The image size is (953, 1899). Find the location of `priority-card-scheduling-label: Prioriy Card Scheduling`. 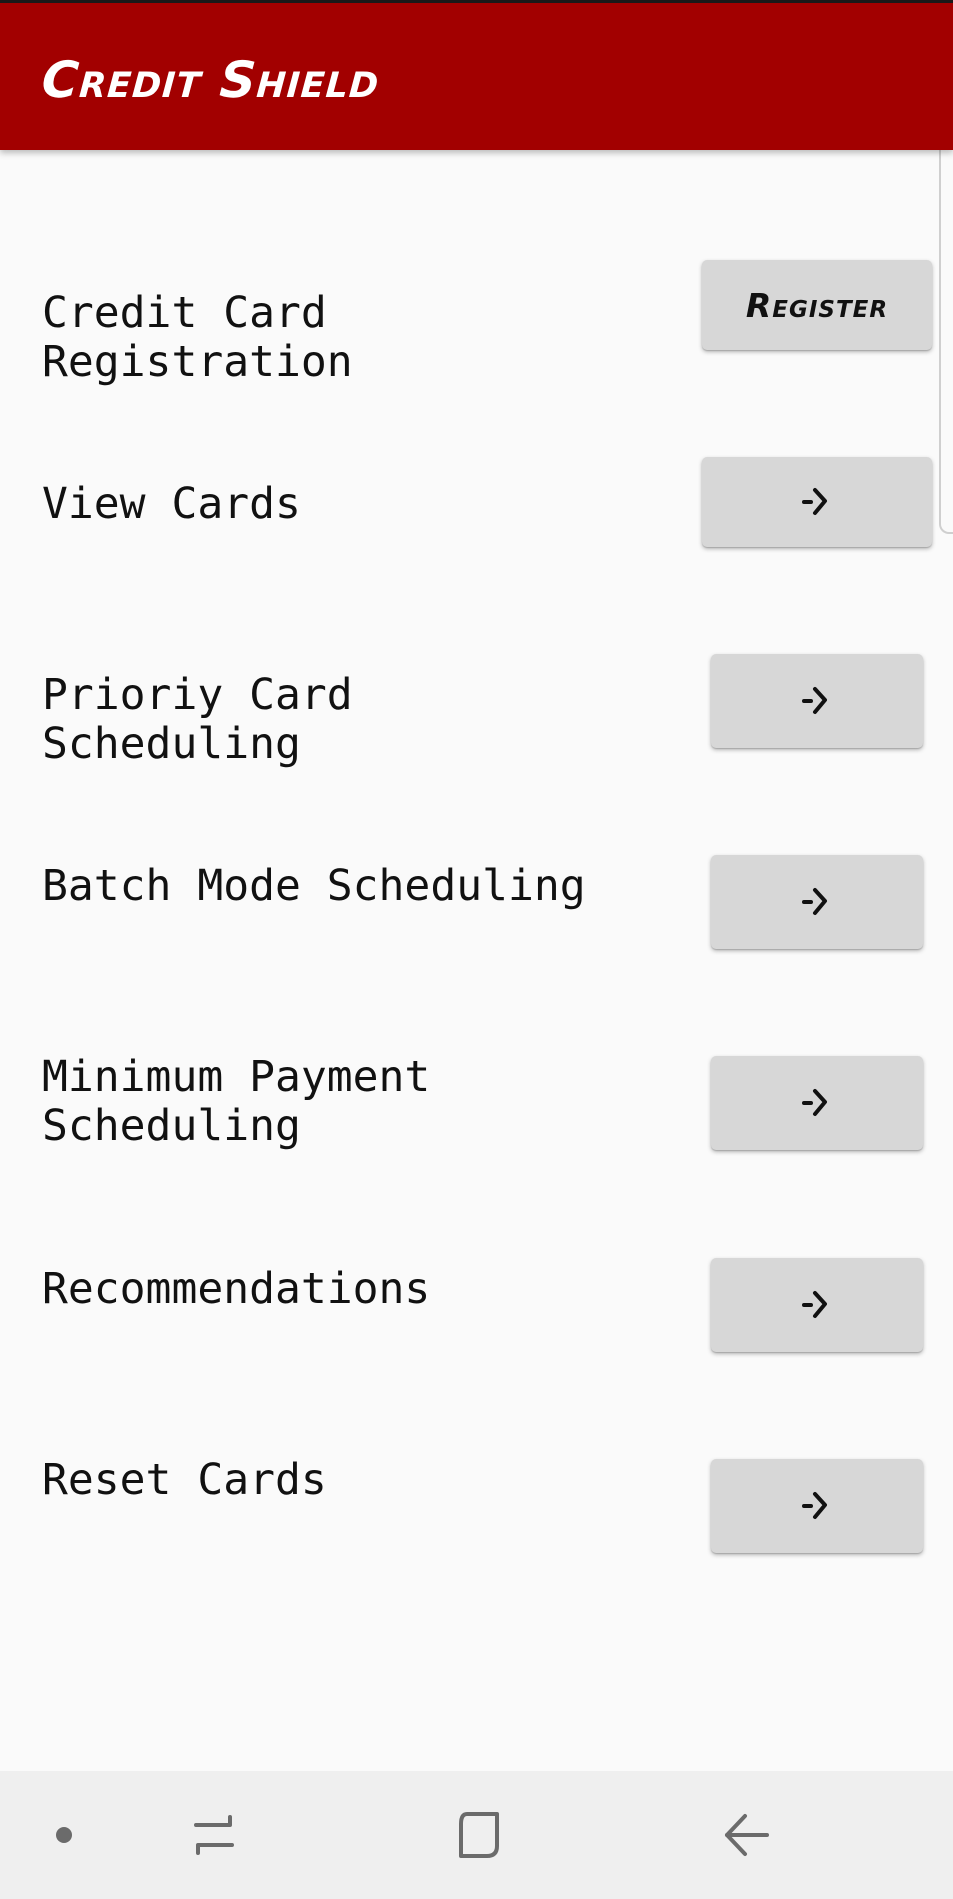

priority-card-scheduling-label: Prioriy Card Scheduling is located at coordinates (197, 719).